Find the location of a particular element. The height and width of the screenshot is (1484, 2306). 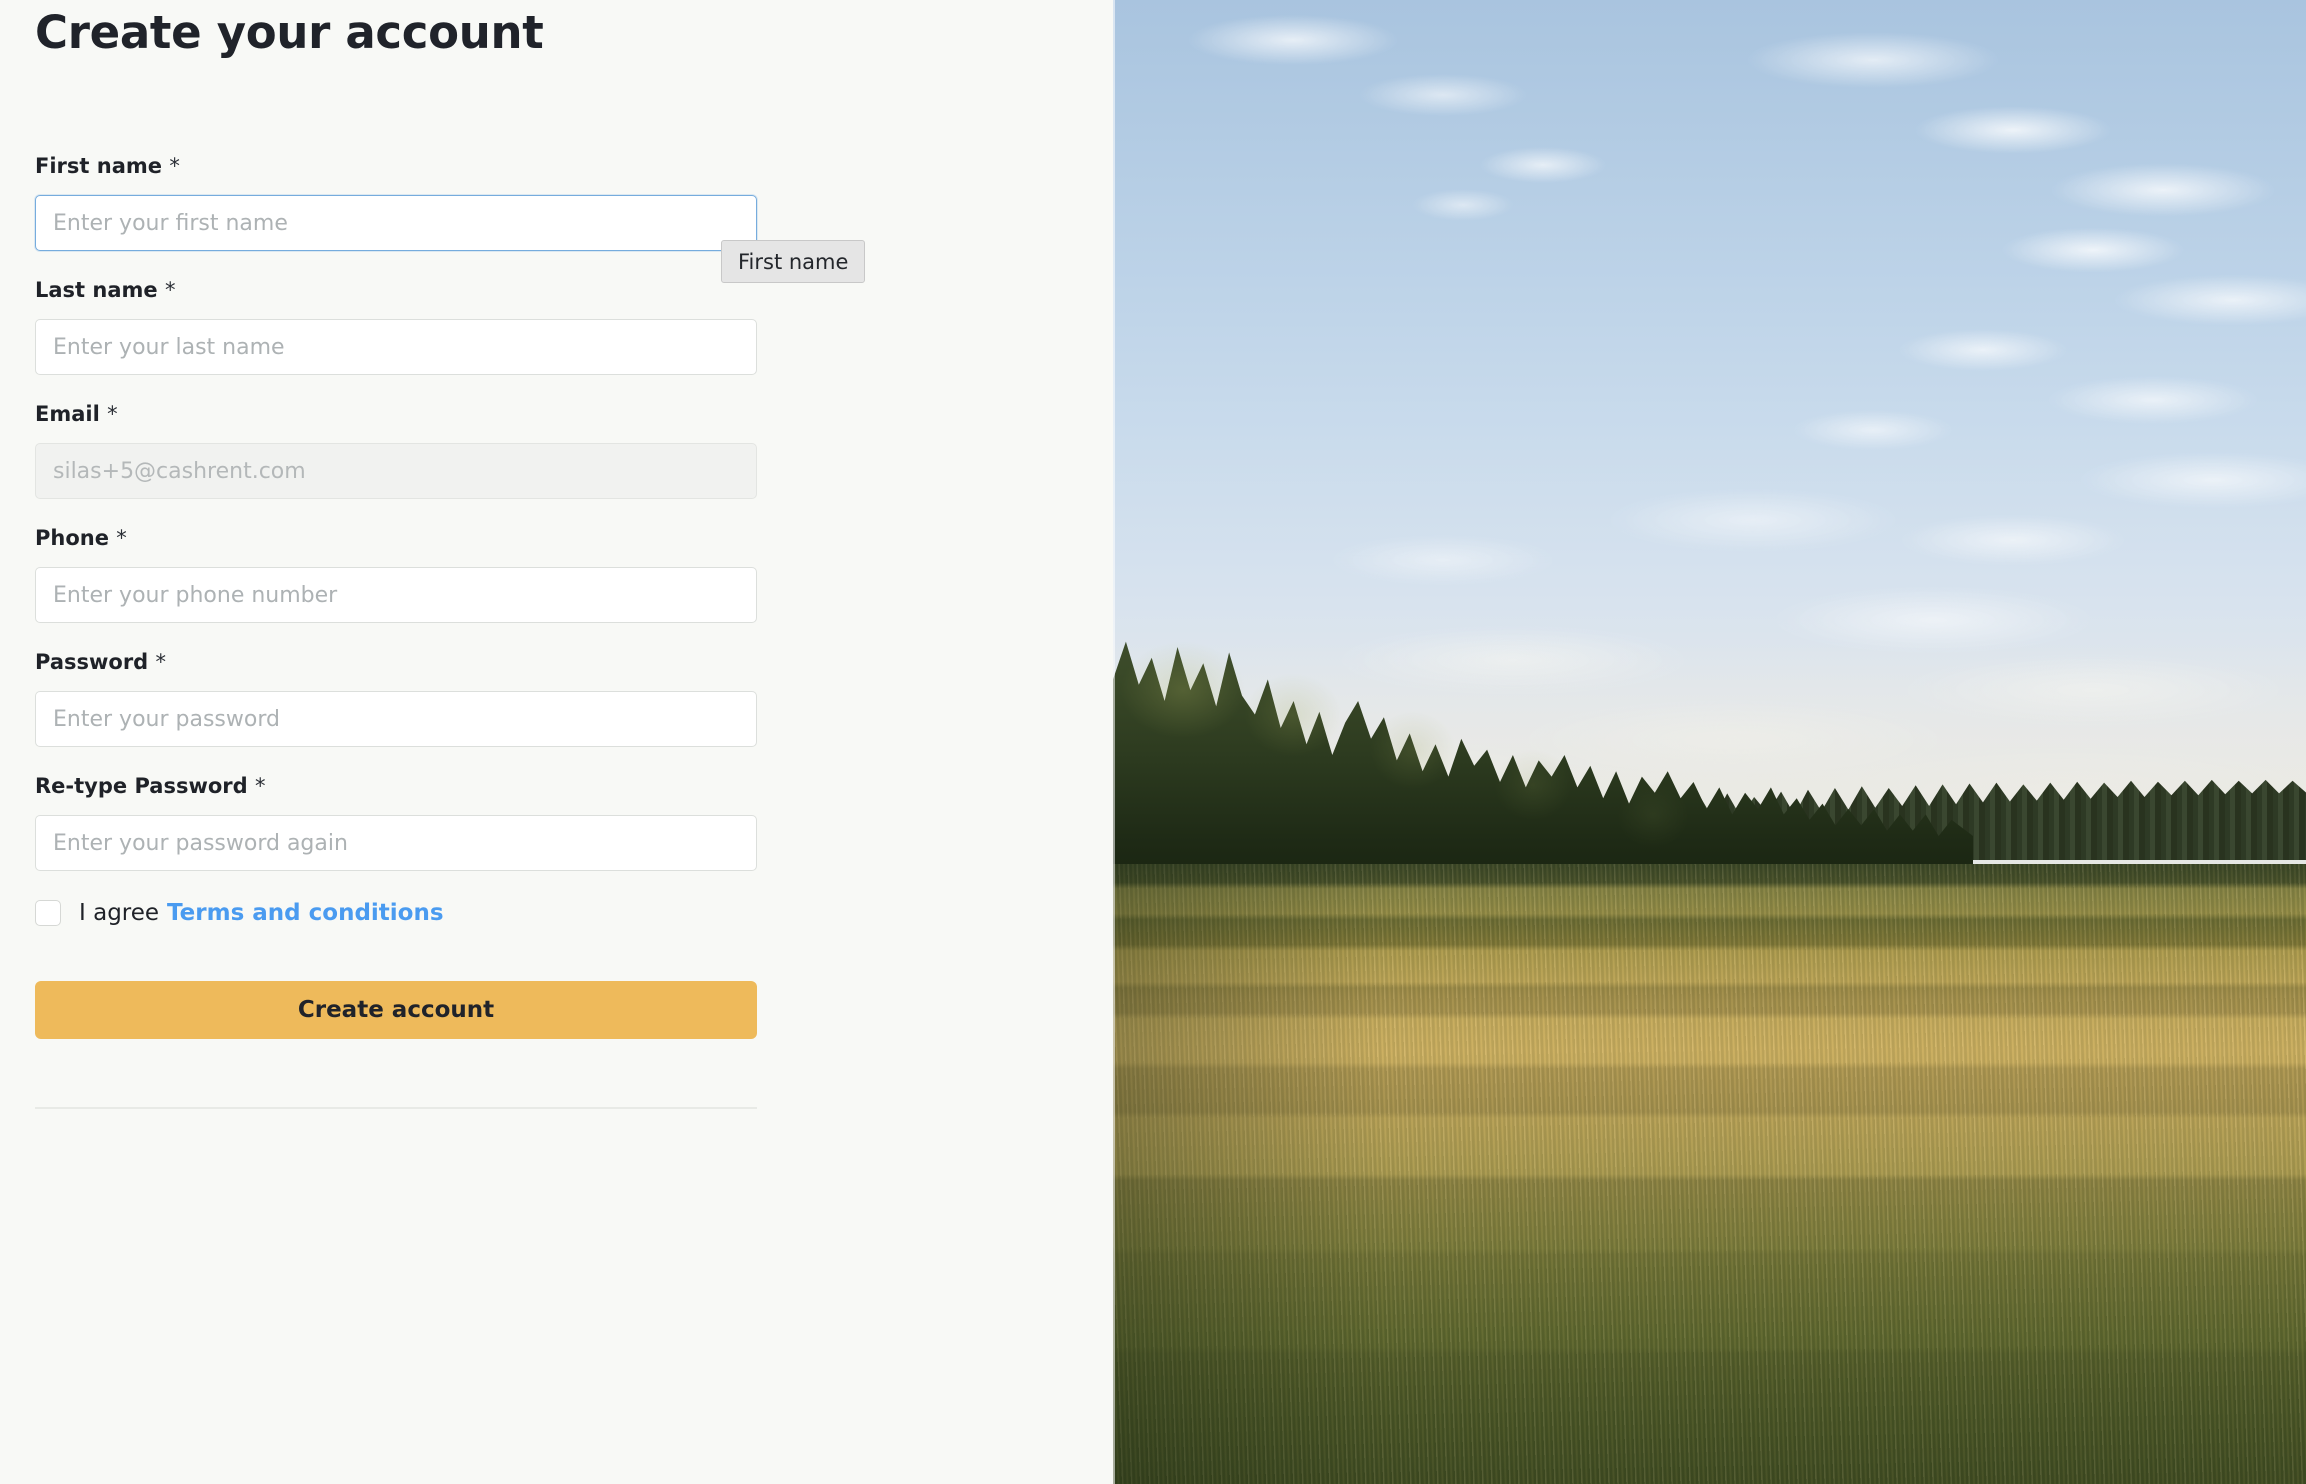

field-group-phone: Phone * is located at coordinates (396, 575).